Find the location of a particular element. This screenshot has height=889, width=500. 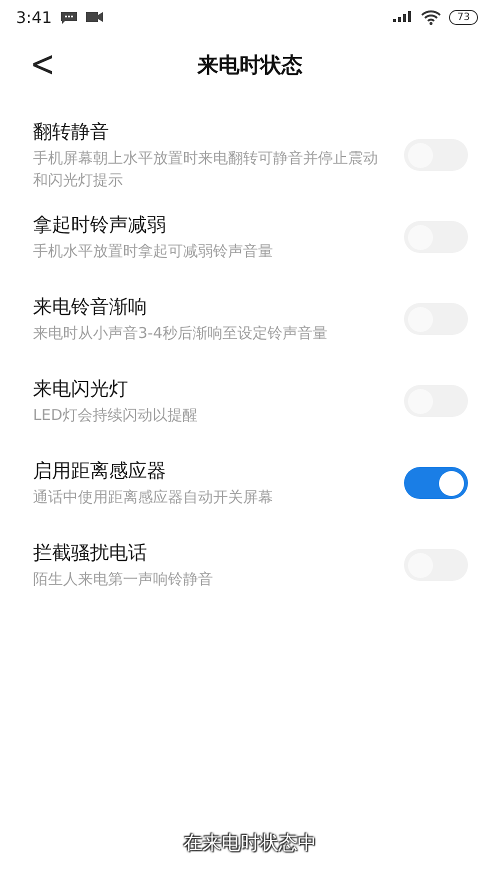

setting-description: LED灯会持续闪动以提醒 is located at coordinates (115, 415).